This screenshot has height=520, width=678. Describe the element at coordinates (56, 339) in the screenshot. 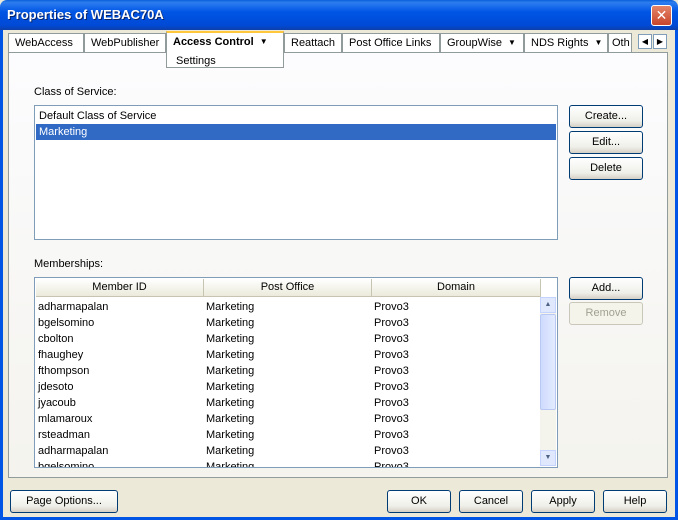

I see `cell-member-id: cbolton` at that location.